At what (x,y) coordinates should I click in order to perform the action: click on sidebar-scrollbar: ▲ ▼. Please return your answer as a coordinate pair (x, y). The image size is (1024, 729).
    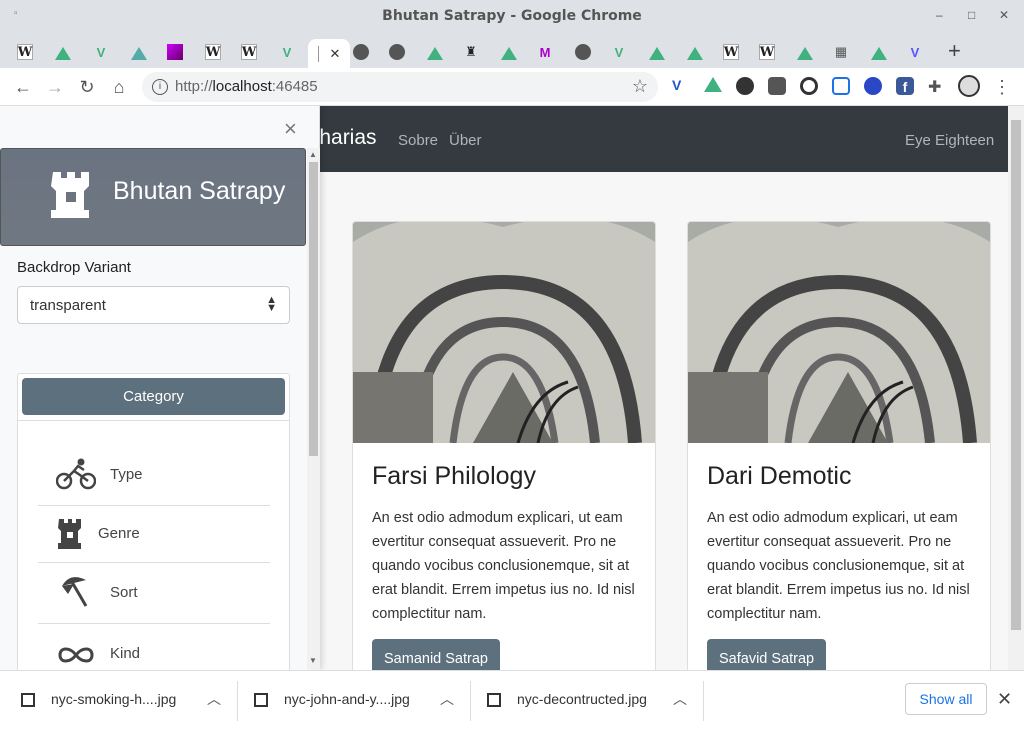
    Looking at the image, I should click on (313, 409).